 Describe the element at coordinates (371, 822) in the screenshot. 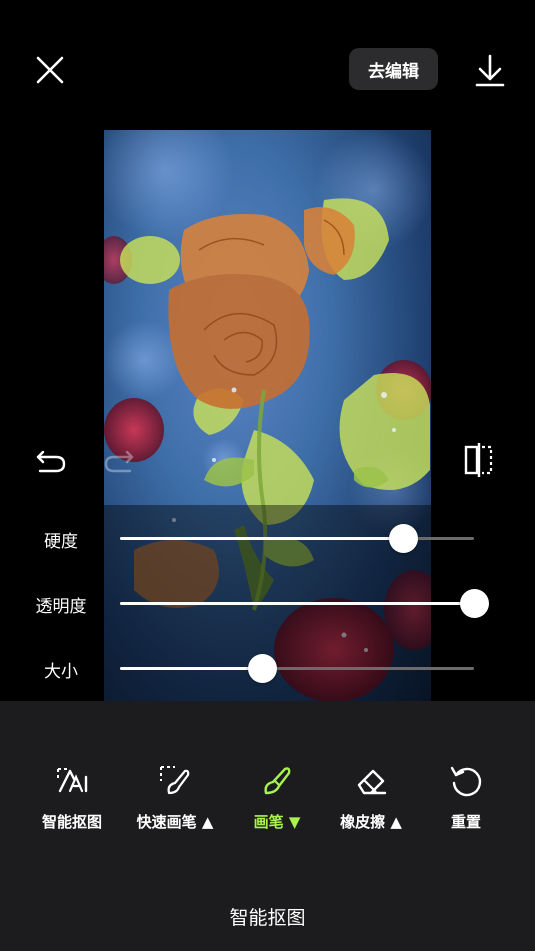

I see `tool-label: 橡皮擦 ▲` at that location.